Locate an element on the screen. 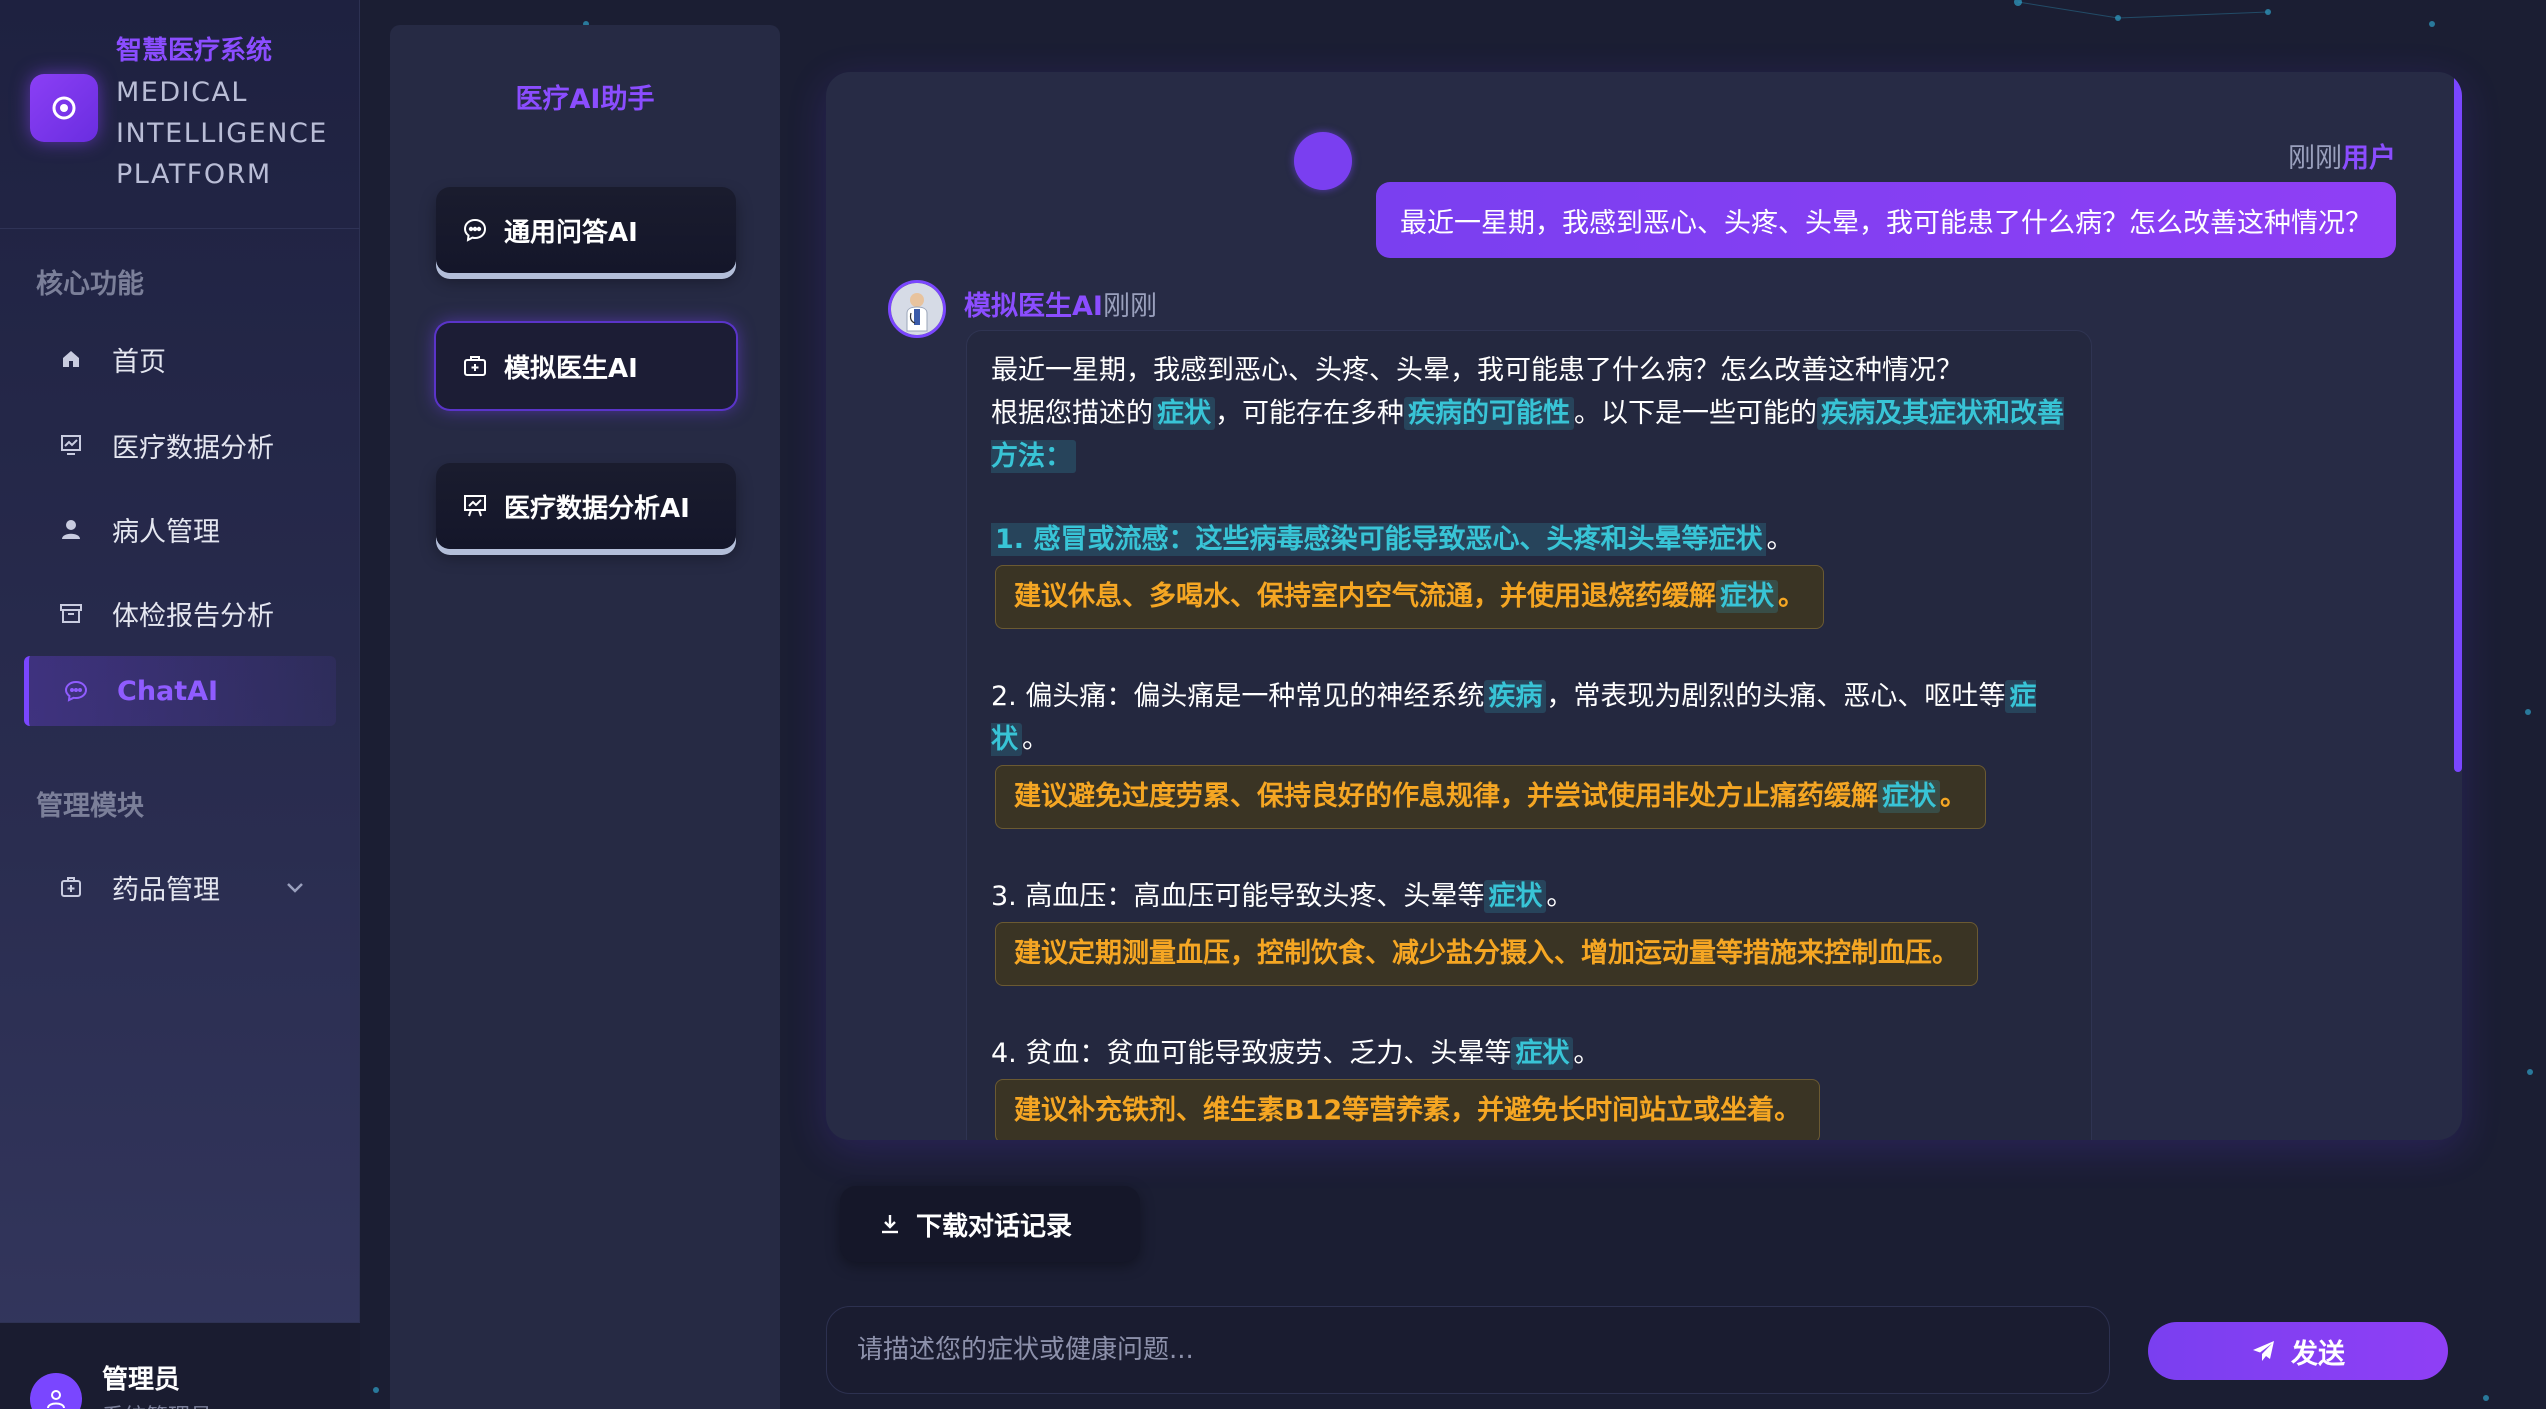  divider is located at coordinates (180, 228).